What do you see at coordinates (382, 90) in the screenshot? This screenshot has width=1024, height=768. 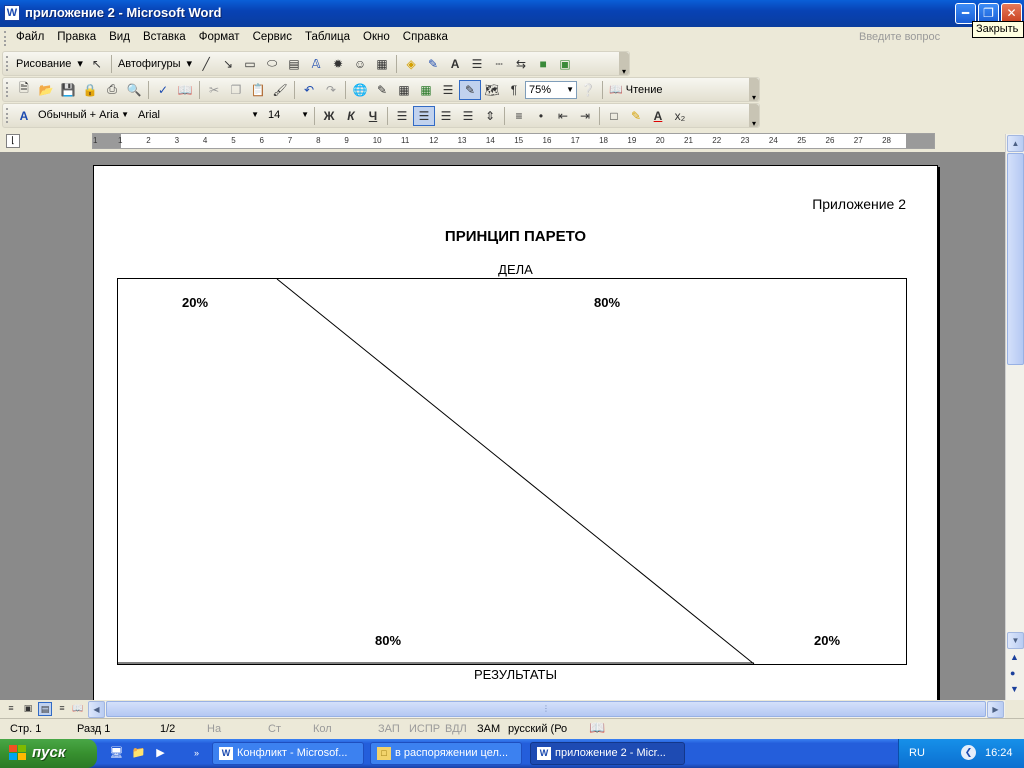 I see `tables-borders-icon: ✎` at bounding box center [382, 90].